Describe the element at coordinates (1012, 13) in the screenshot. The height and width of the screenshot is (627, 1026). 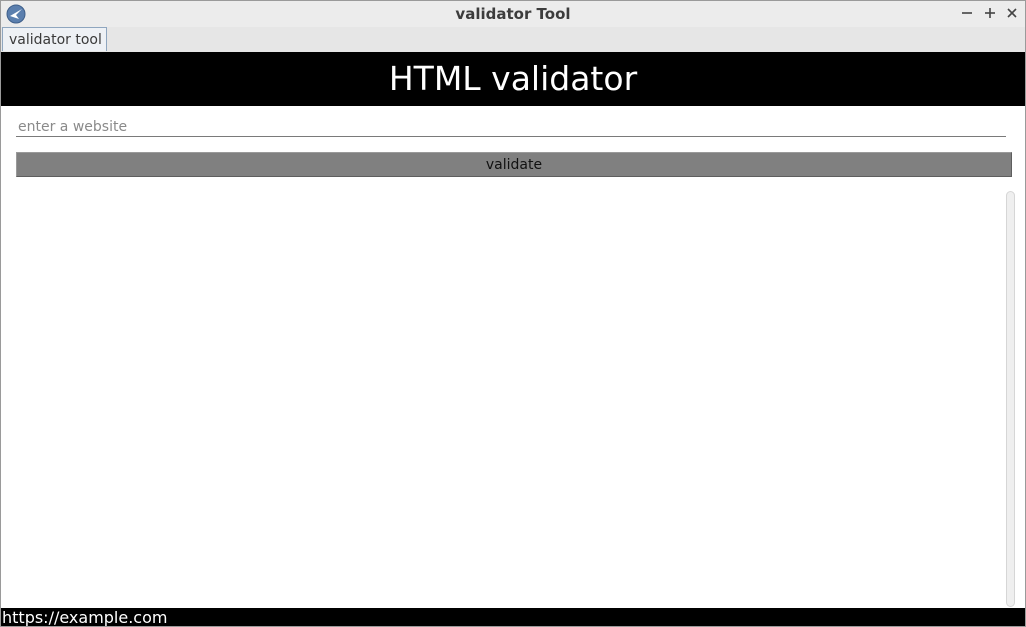
I see `close-icon` at that location.